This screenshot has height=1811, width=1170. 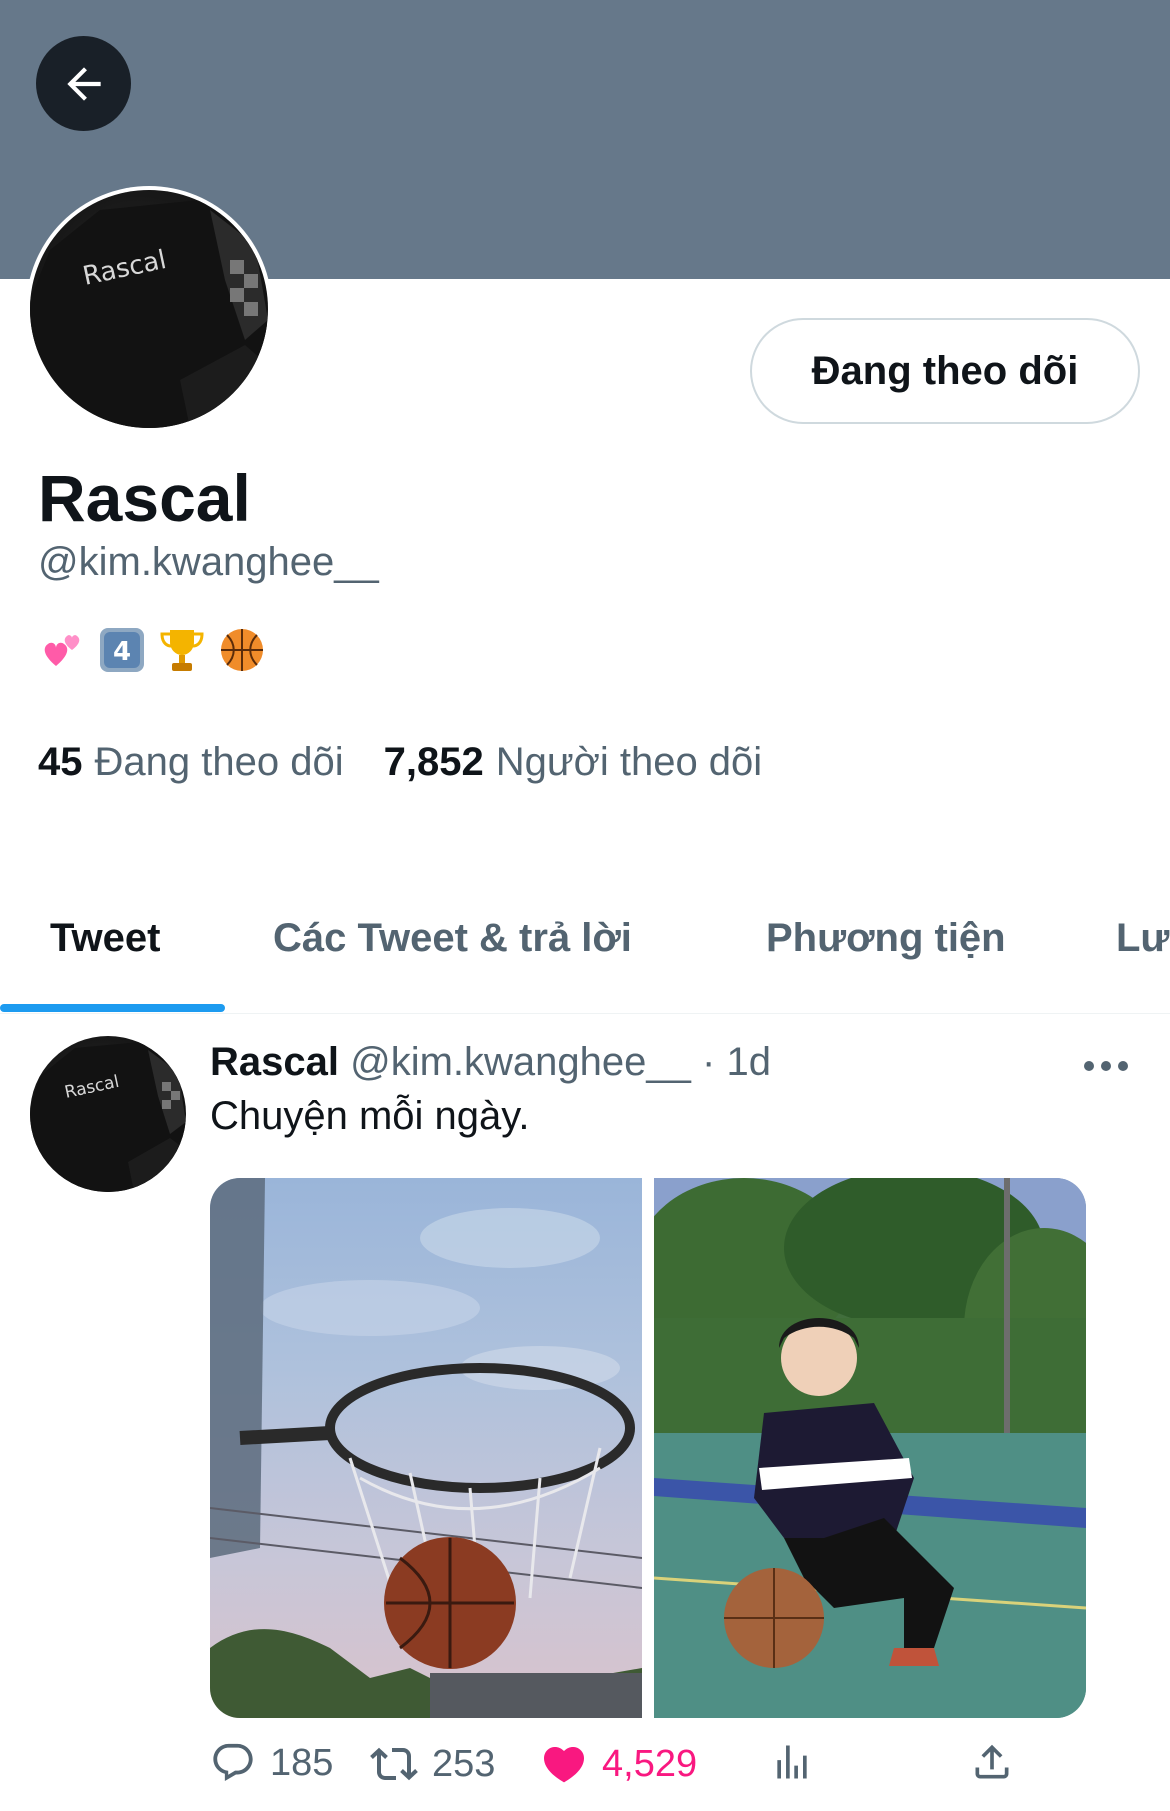 I want to click on arrow-left-icon, so click(x=83, y=83).